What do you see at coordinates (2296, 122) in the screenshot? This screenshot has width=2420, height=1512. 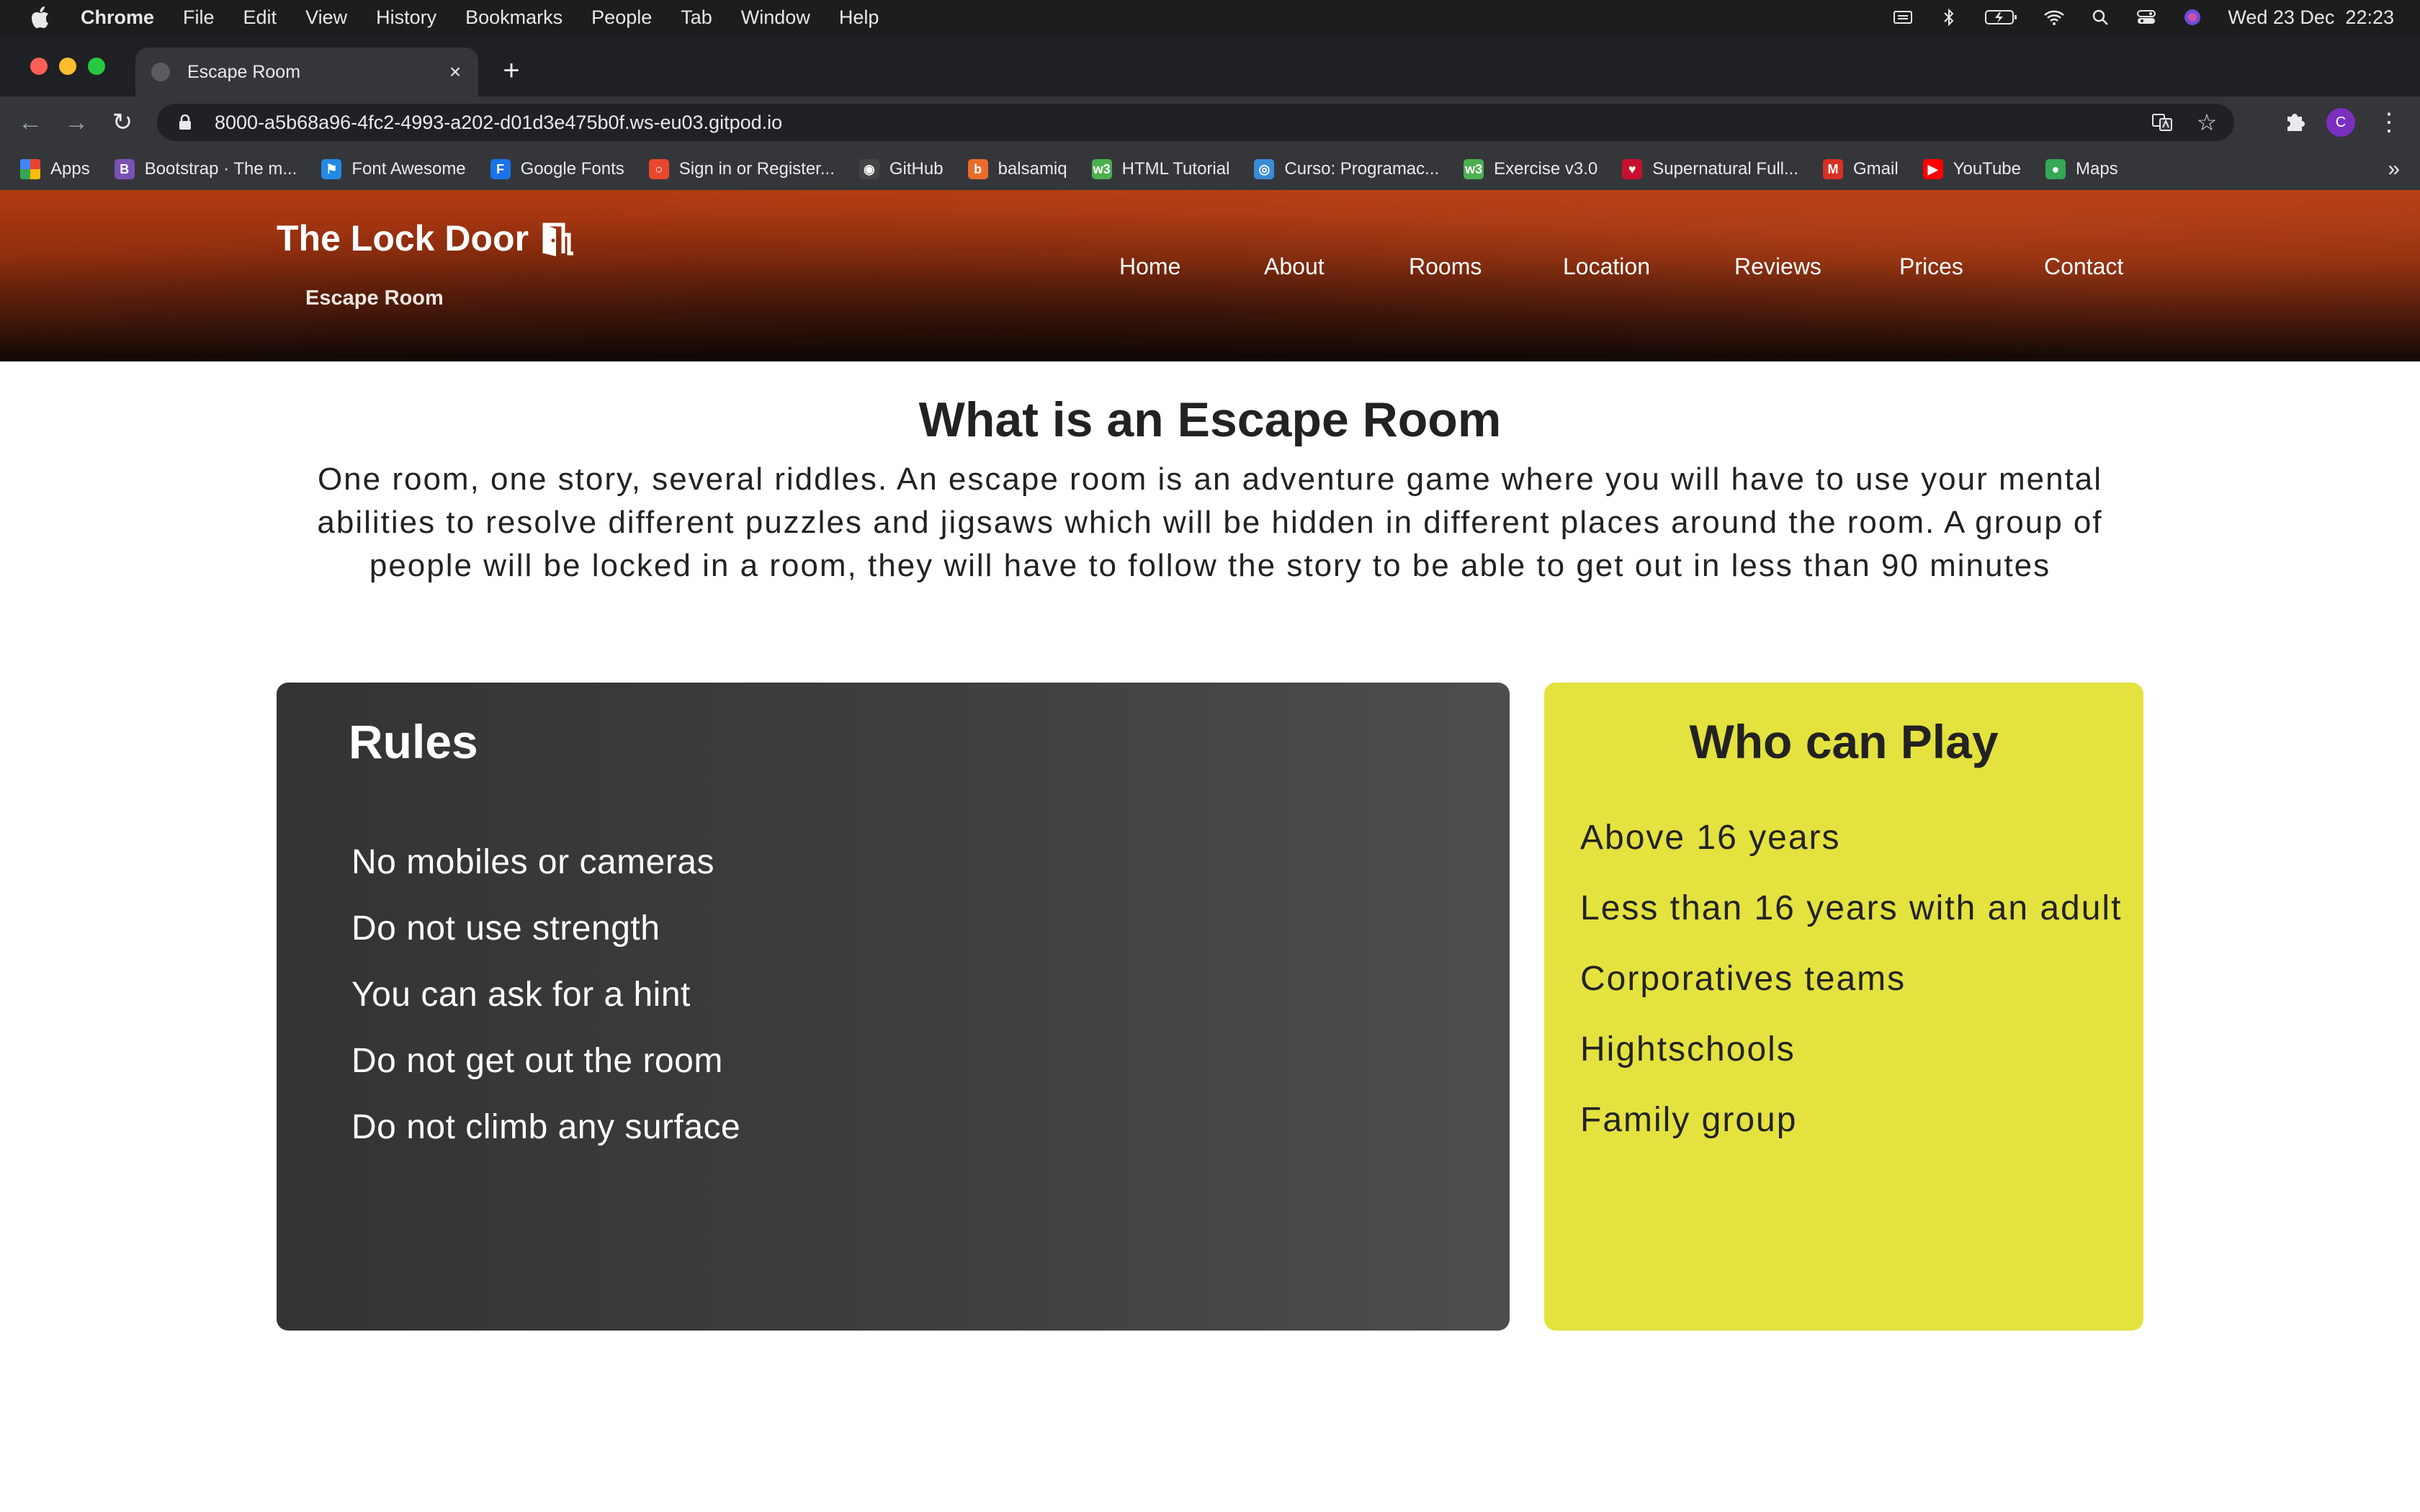 I see `extensions-puzzle-icon` at bounding box center [2296, 122].